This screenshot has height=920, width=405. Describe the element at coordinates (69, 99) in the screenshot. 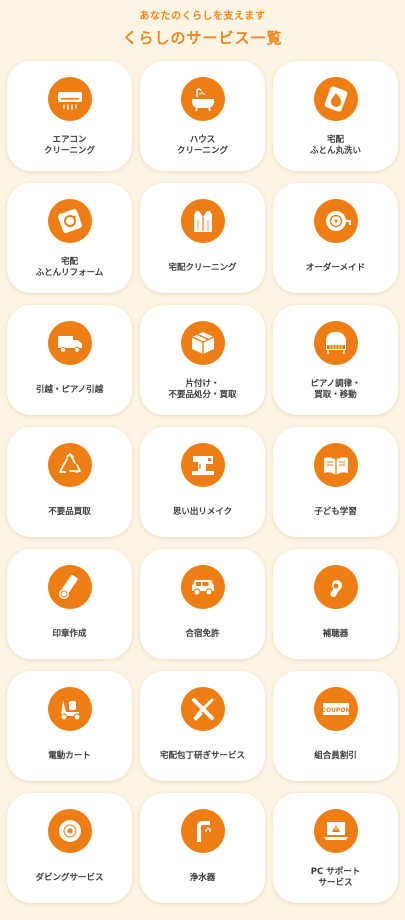

I see `air-conditioner-icon` at that location.